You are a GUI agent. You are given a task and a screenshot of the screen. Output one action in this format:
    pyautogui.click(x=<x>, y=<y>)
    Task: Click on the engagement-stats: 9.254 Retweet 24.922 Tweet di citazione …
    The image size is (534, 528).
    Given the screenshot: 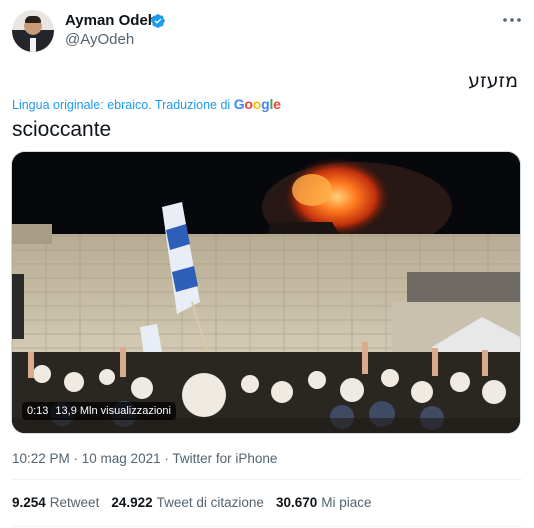 What is the action you would take?
    pyautogui.click(x=192, y=503)
    